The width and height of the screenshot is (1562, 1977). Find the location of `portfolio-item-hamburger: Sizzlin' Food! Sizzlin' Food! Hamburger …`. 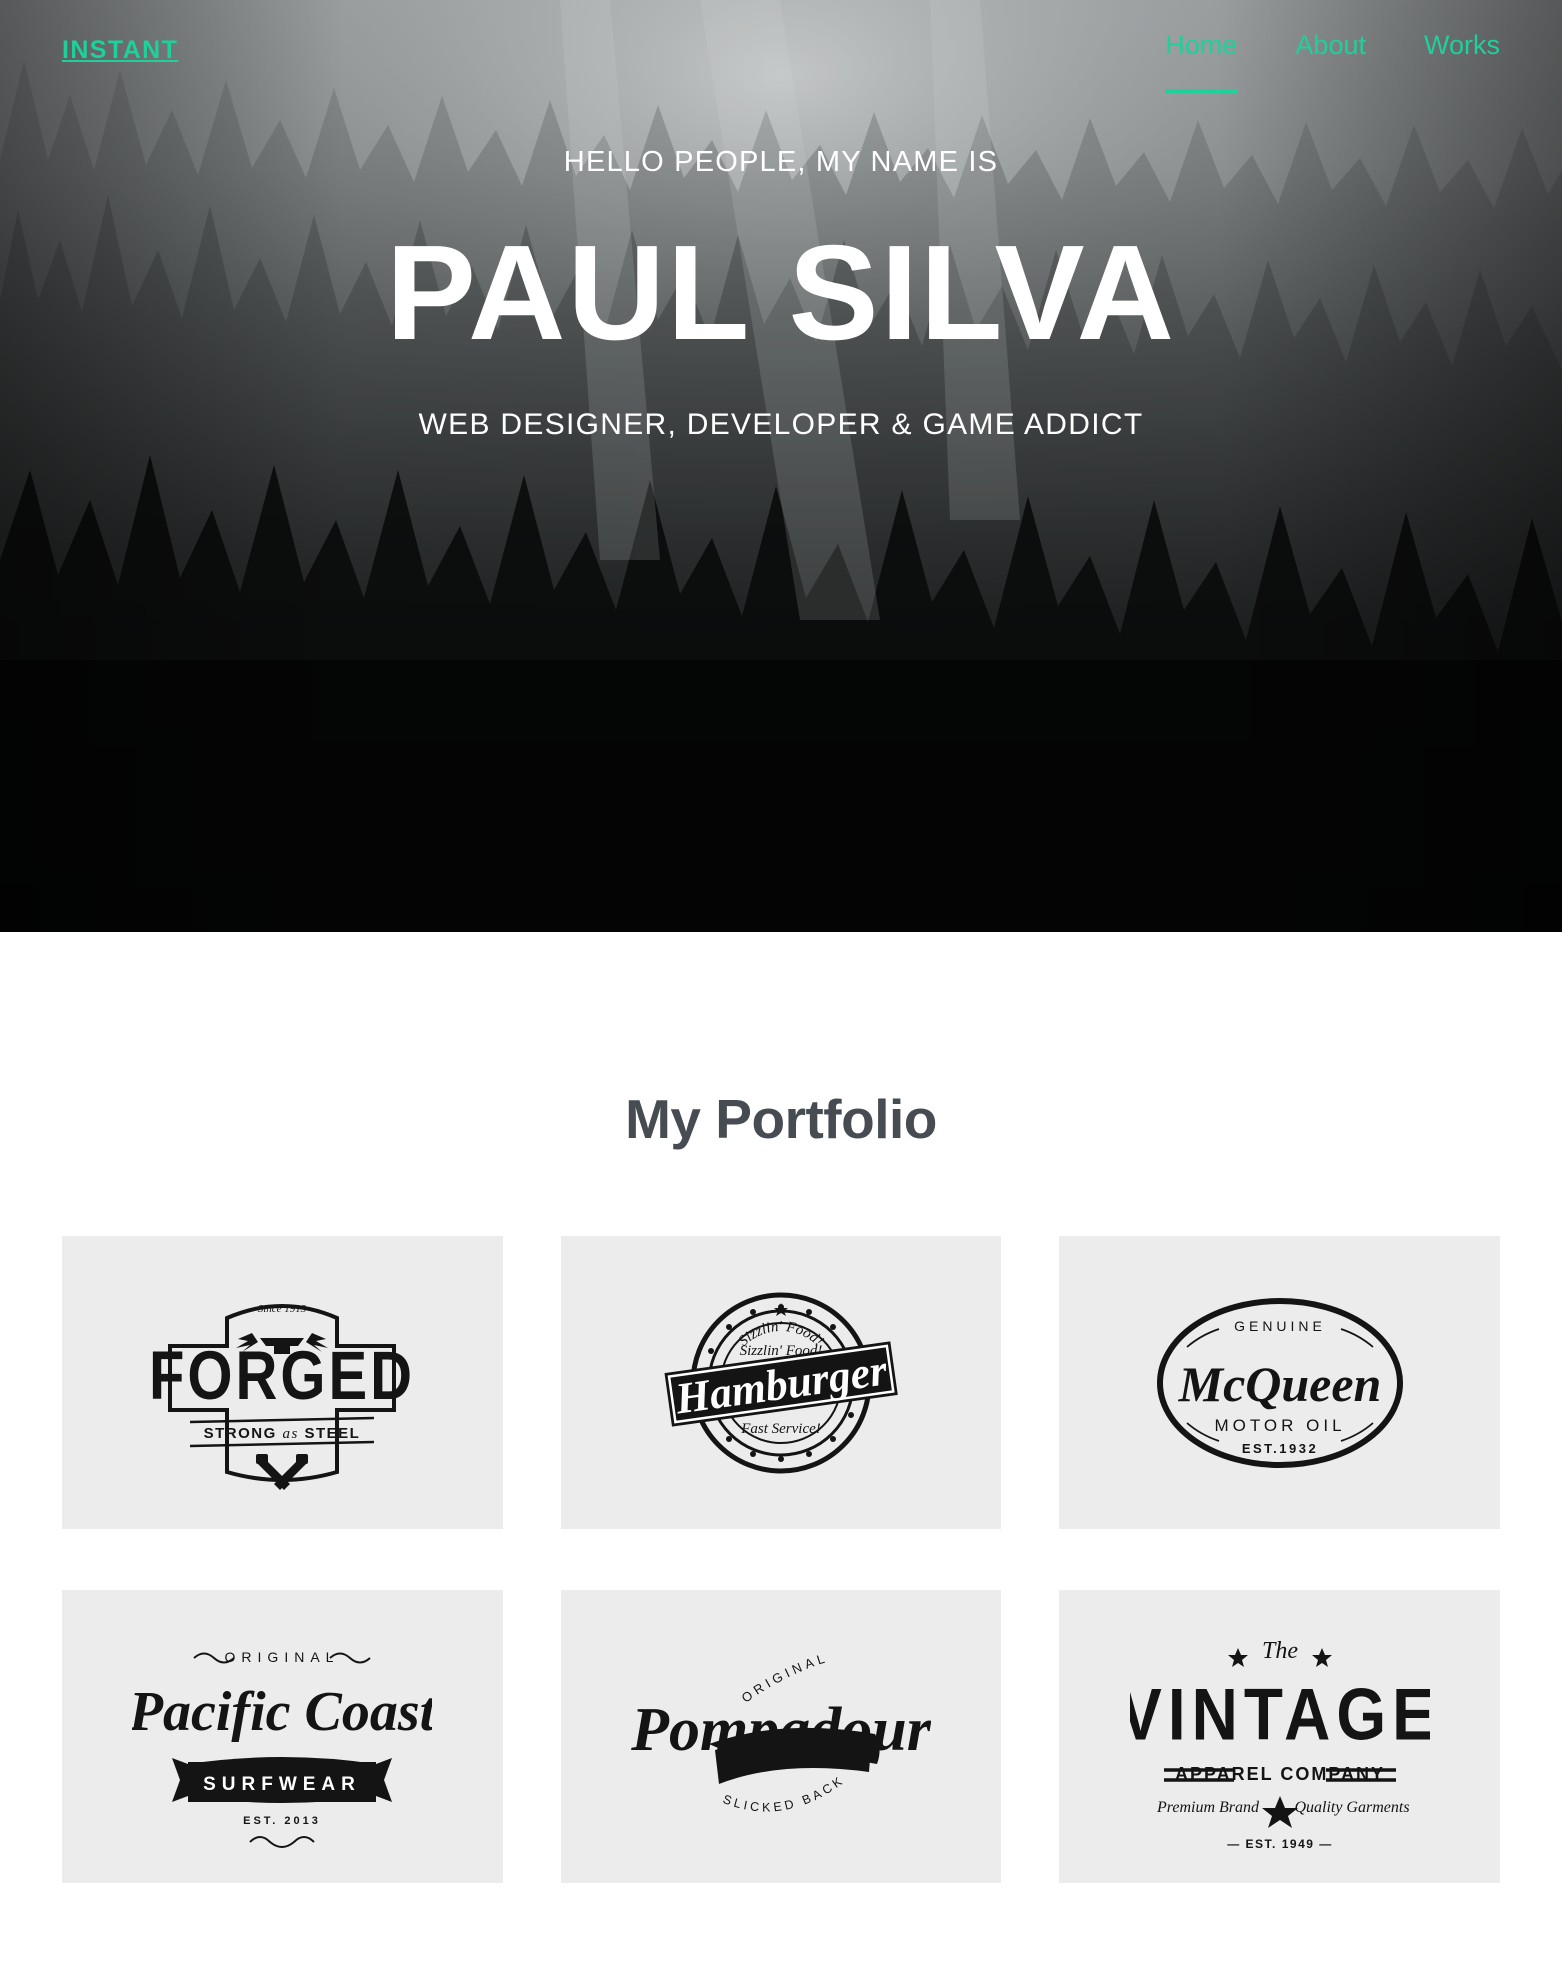

portfolio-item-hamburger: Sizzlin' Food! Sizzlin' Food! Hamburger … is located at coordinates (781, 1382).